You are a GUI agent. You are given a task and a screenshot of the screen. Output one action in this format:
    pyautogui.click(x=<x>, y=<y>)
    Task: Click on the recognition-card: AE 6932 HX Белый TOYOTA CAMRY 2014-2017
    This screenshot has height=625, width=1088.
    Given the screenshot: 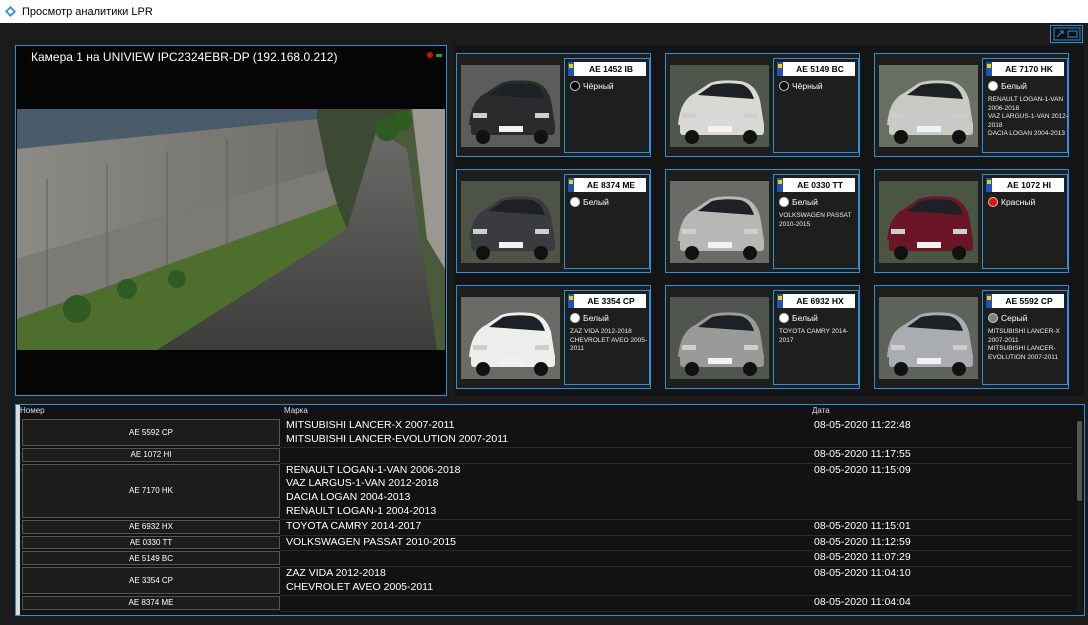 What is the action you would take?
    pyautogui.click(x=762, y=337)
    